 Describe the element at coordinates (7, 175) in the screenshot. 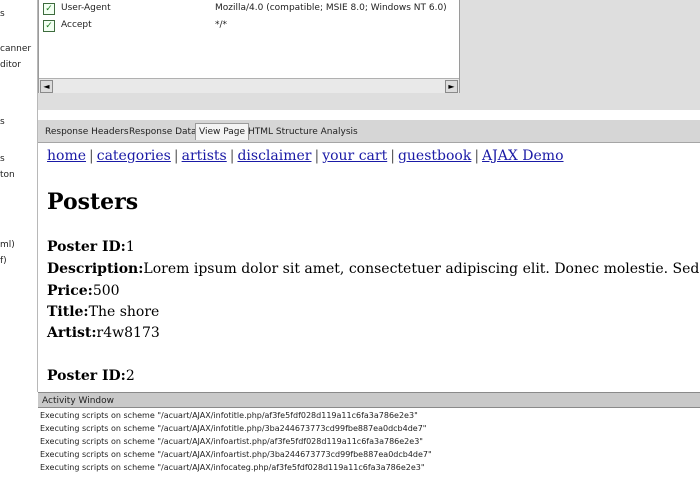

I see `tree-item: ton` at that location.